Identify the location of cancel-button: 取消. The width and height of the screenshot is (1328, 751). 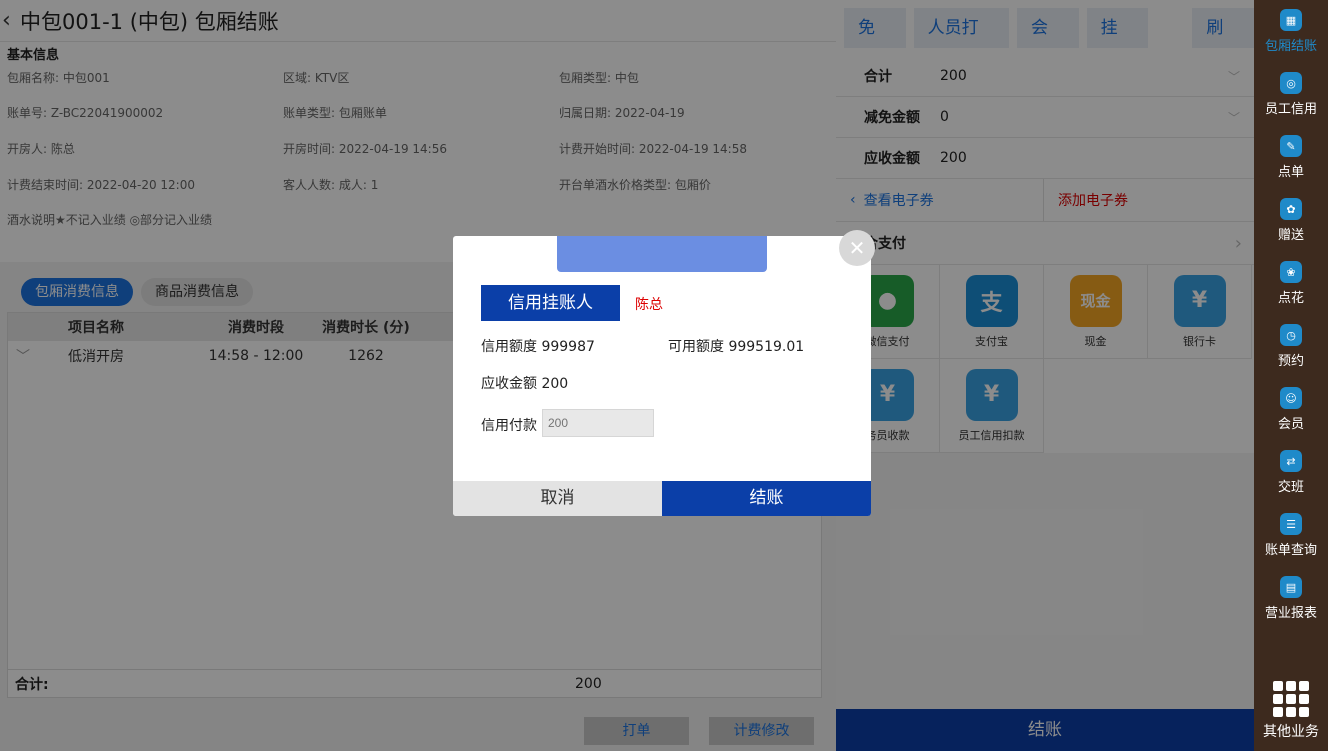
(557, 498).